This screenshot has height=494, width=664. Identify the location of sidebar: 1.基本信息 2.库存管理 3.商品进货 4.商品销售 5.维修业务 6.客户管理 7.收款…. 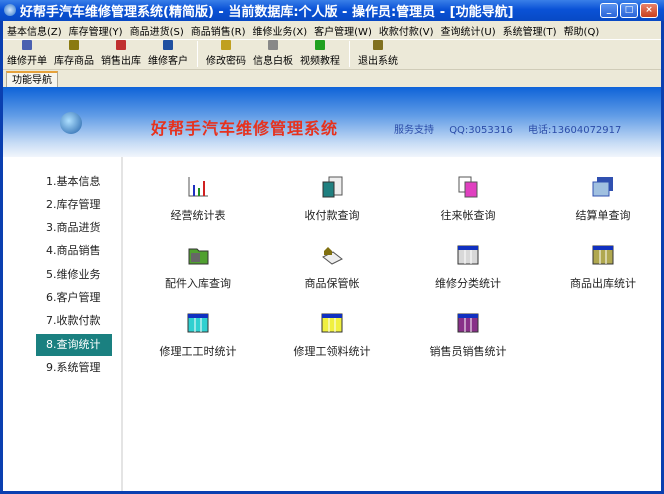
(63, 324).